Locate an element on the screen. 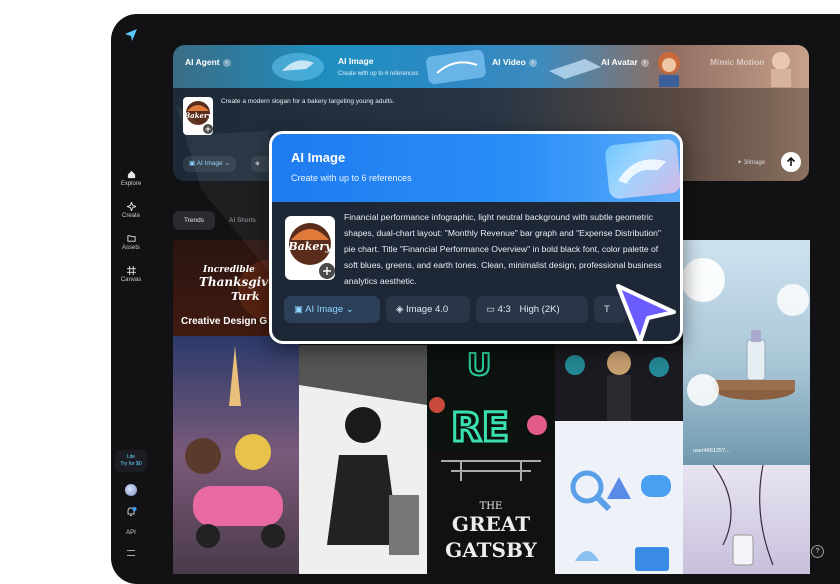  cube-icon: ◈ is located at coordinates (400, 309).